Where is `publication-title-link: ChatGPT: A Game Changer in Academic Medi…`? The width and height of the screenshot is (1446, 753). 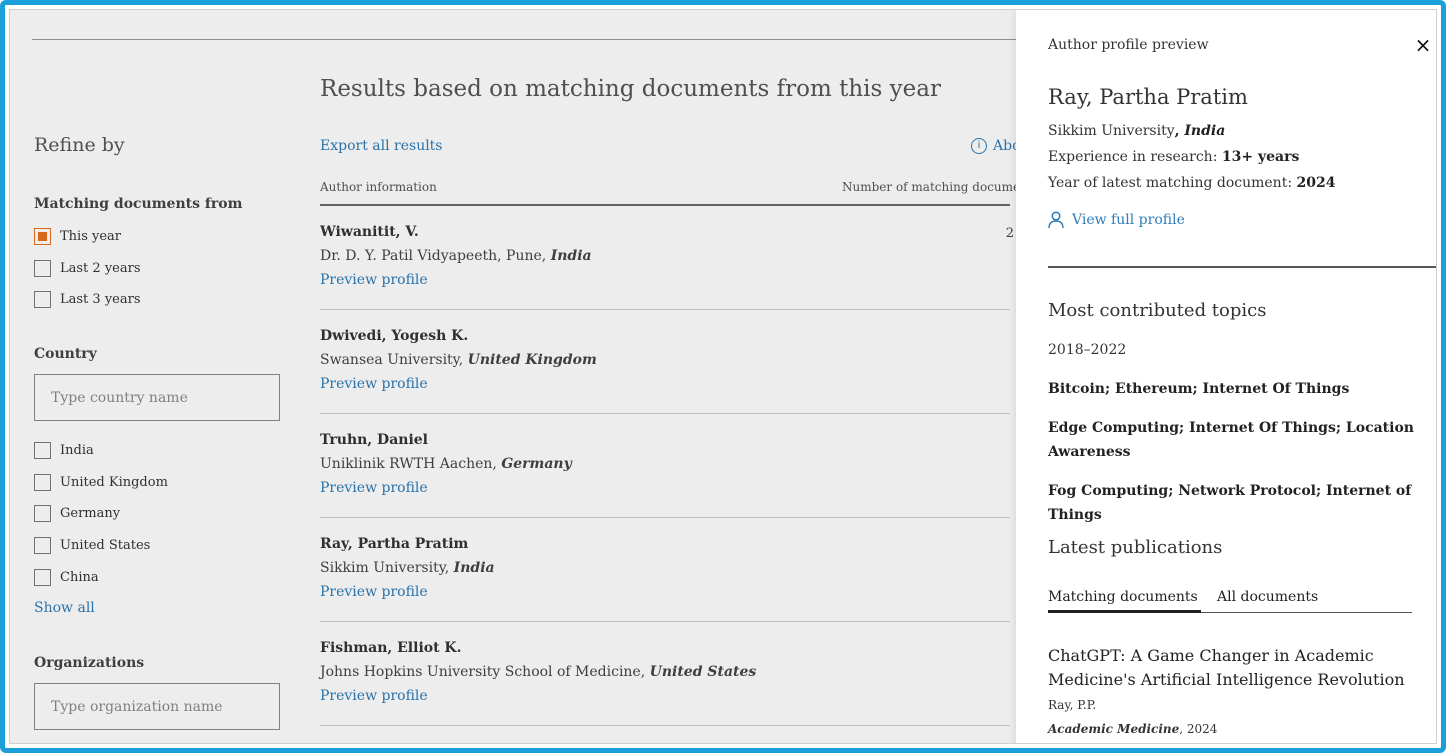
publication-title-link: ChatGPT: A Game Changer in Academic Medi… is located at coordinates (1228, 668).